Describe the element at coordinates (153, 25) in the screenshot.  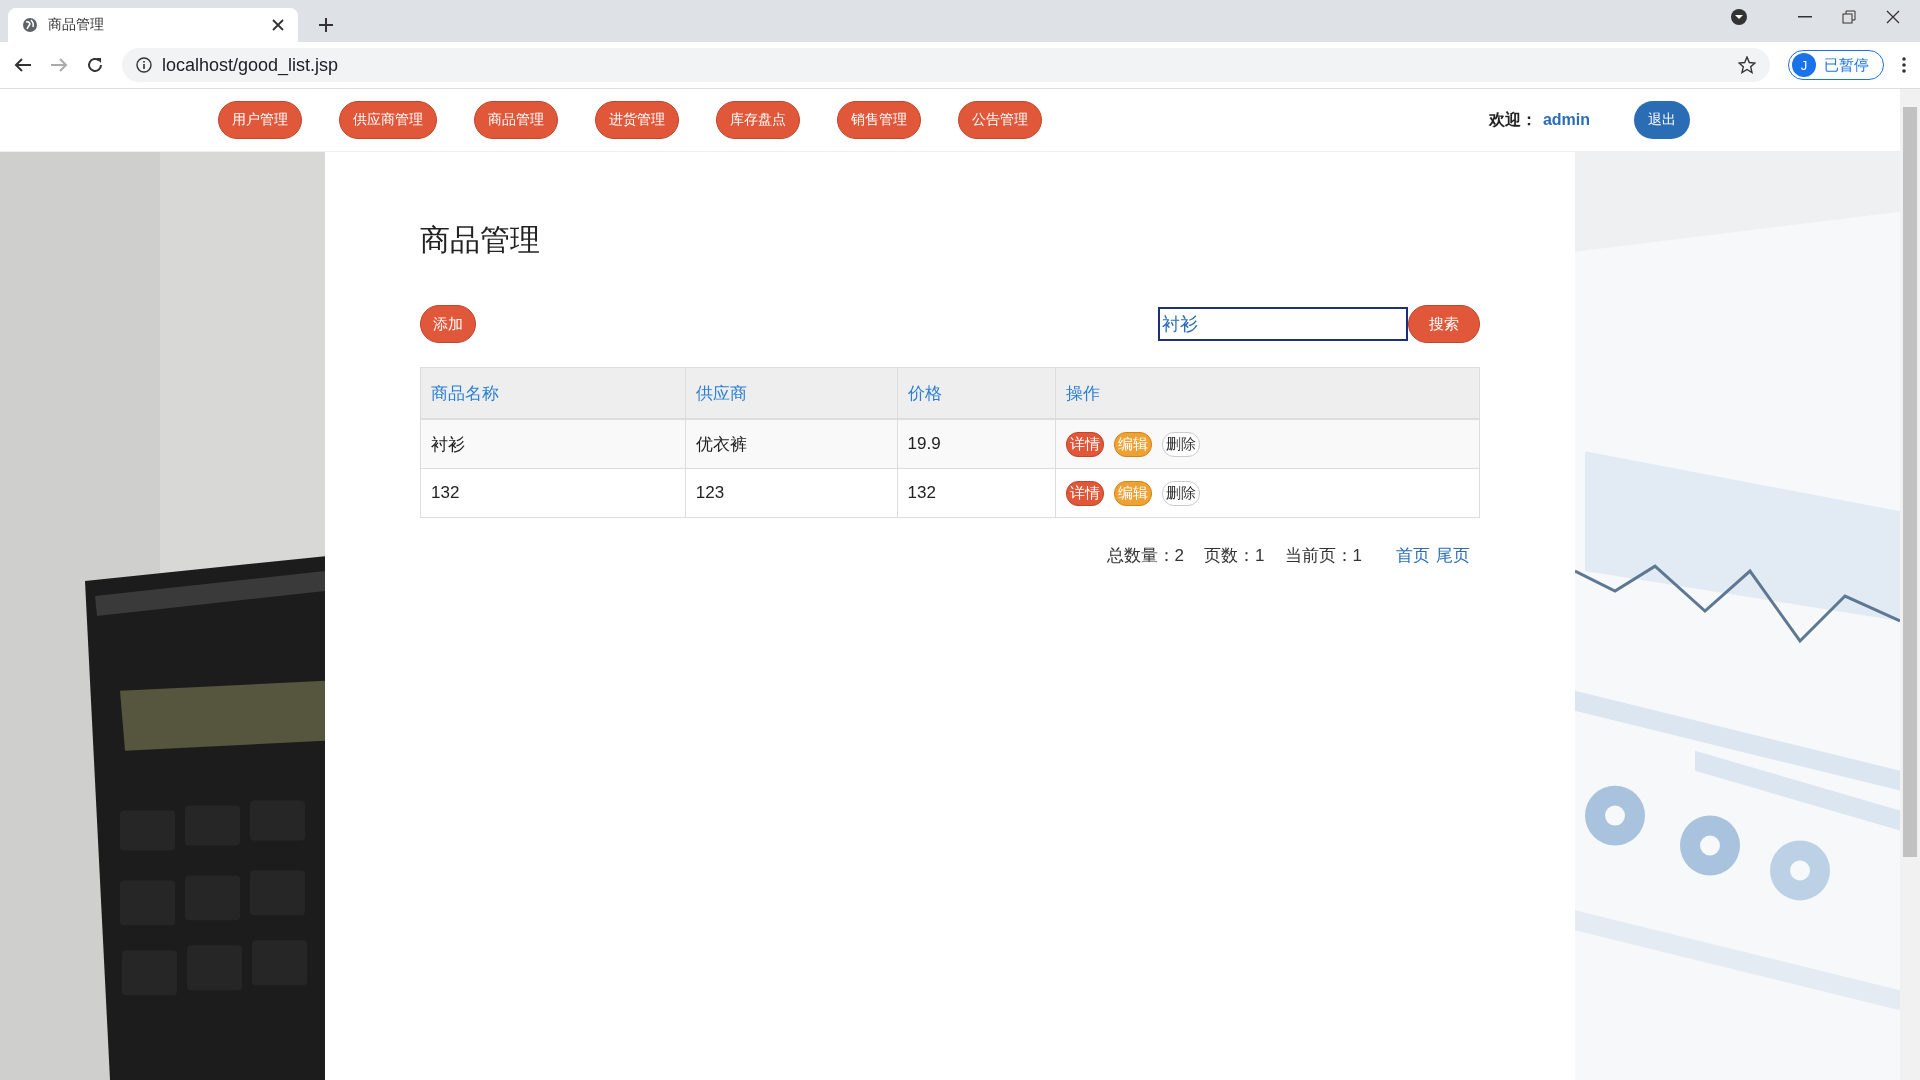
I see `browser-tab: 商品管理` at that location.